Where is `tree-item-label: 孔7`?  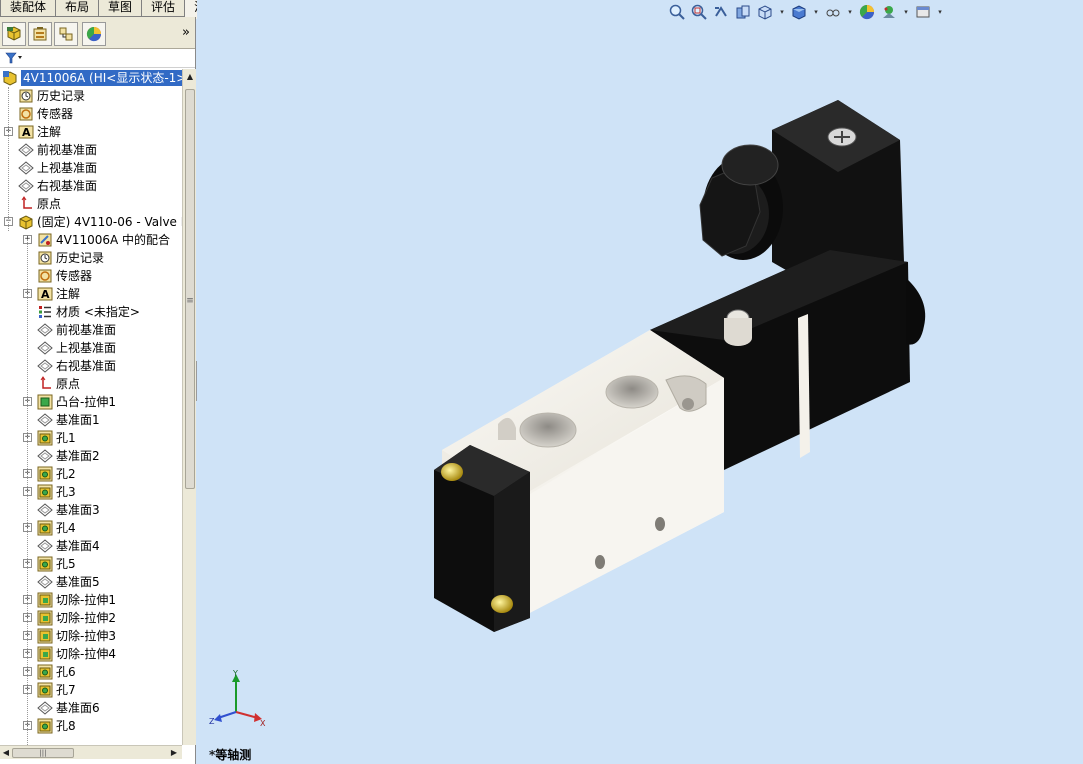 tree-item-label: 孔7 is located at coordinates (66, 690).